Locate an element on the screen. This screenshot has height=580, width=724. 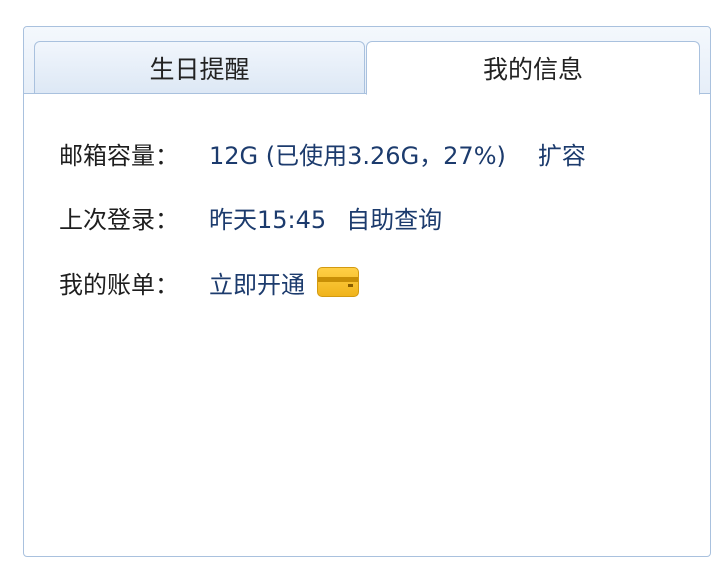
storage-label: 邮箱容量： is located at coordinates (119, 155).